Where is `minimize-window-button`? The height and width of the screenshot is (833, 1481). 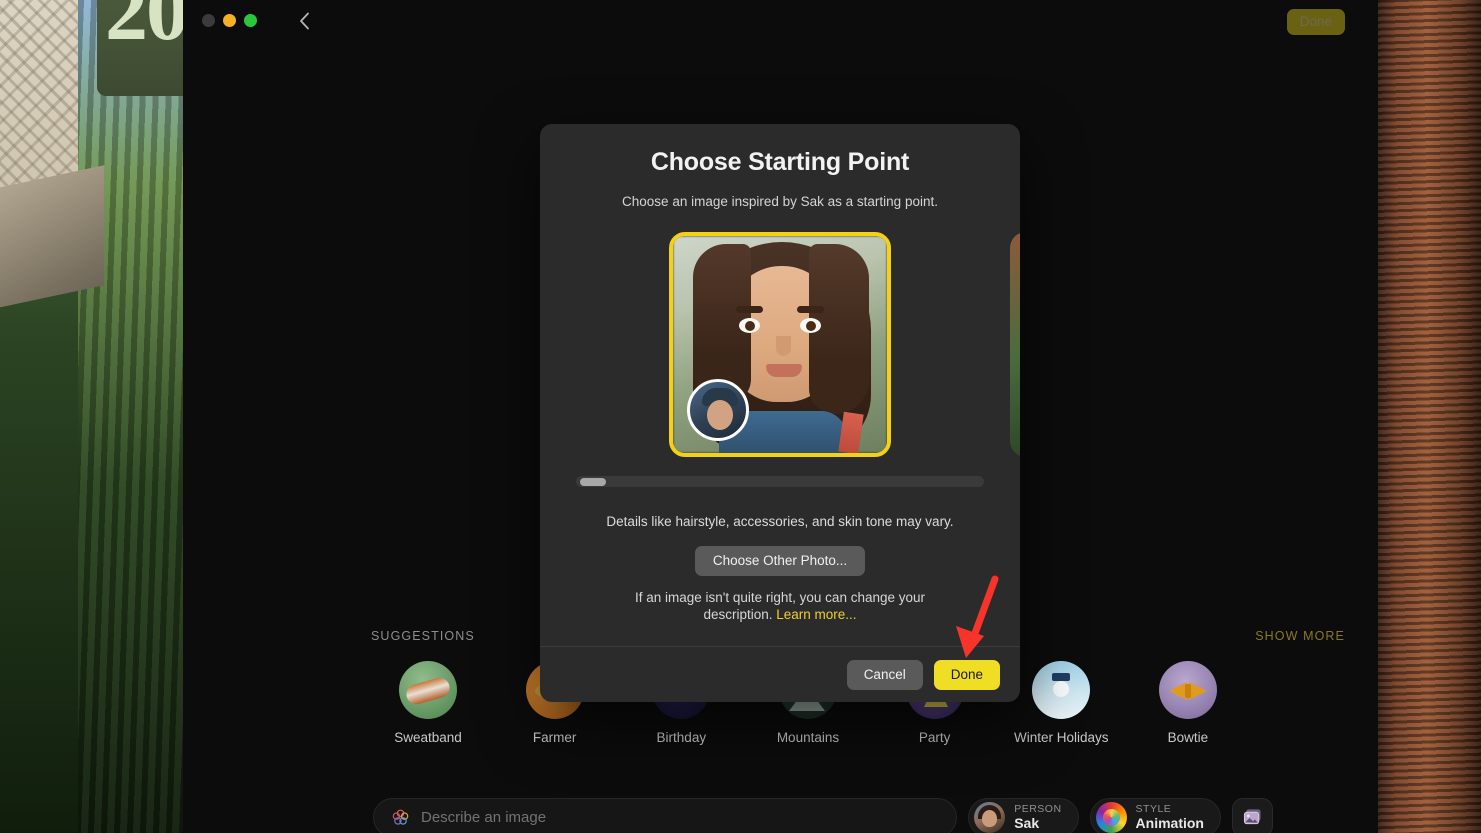
minimize-window-button is located at coordinates (229, 20).